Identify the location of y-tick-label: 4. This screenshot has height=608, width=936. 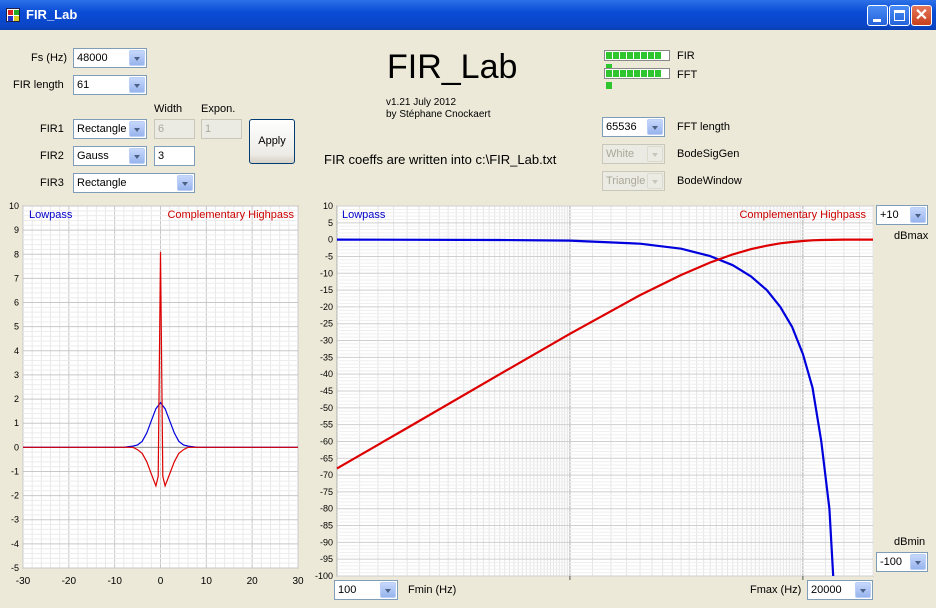
(16, 351).